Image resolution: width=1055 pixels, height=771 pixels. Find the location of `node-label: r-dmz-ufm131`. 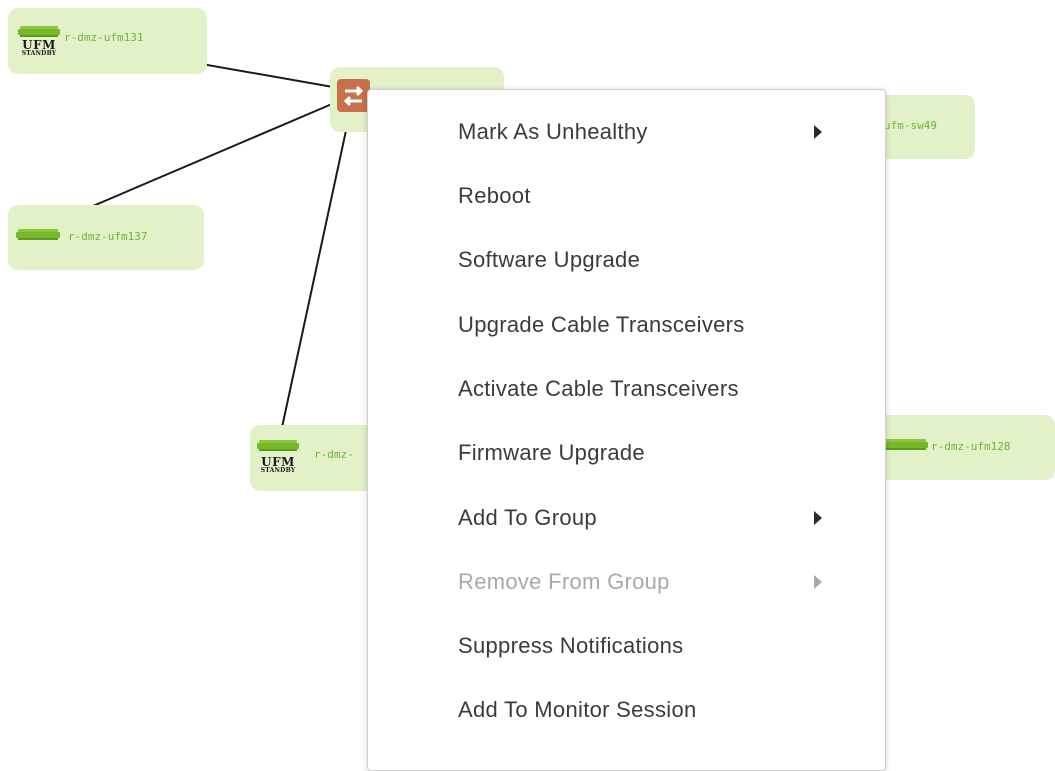

node-label: r-dmz-ufm131 is located at coordinates (104, 37).